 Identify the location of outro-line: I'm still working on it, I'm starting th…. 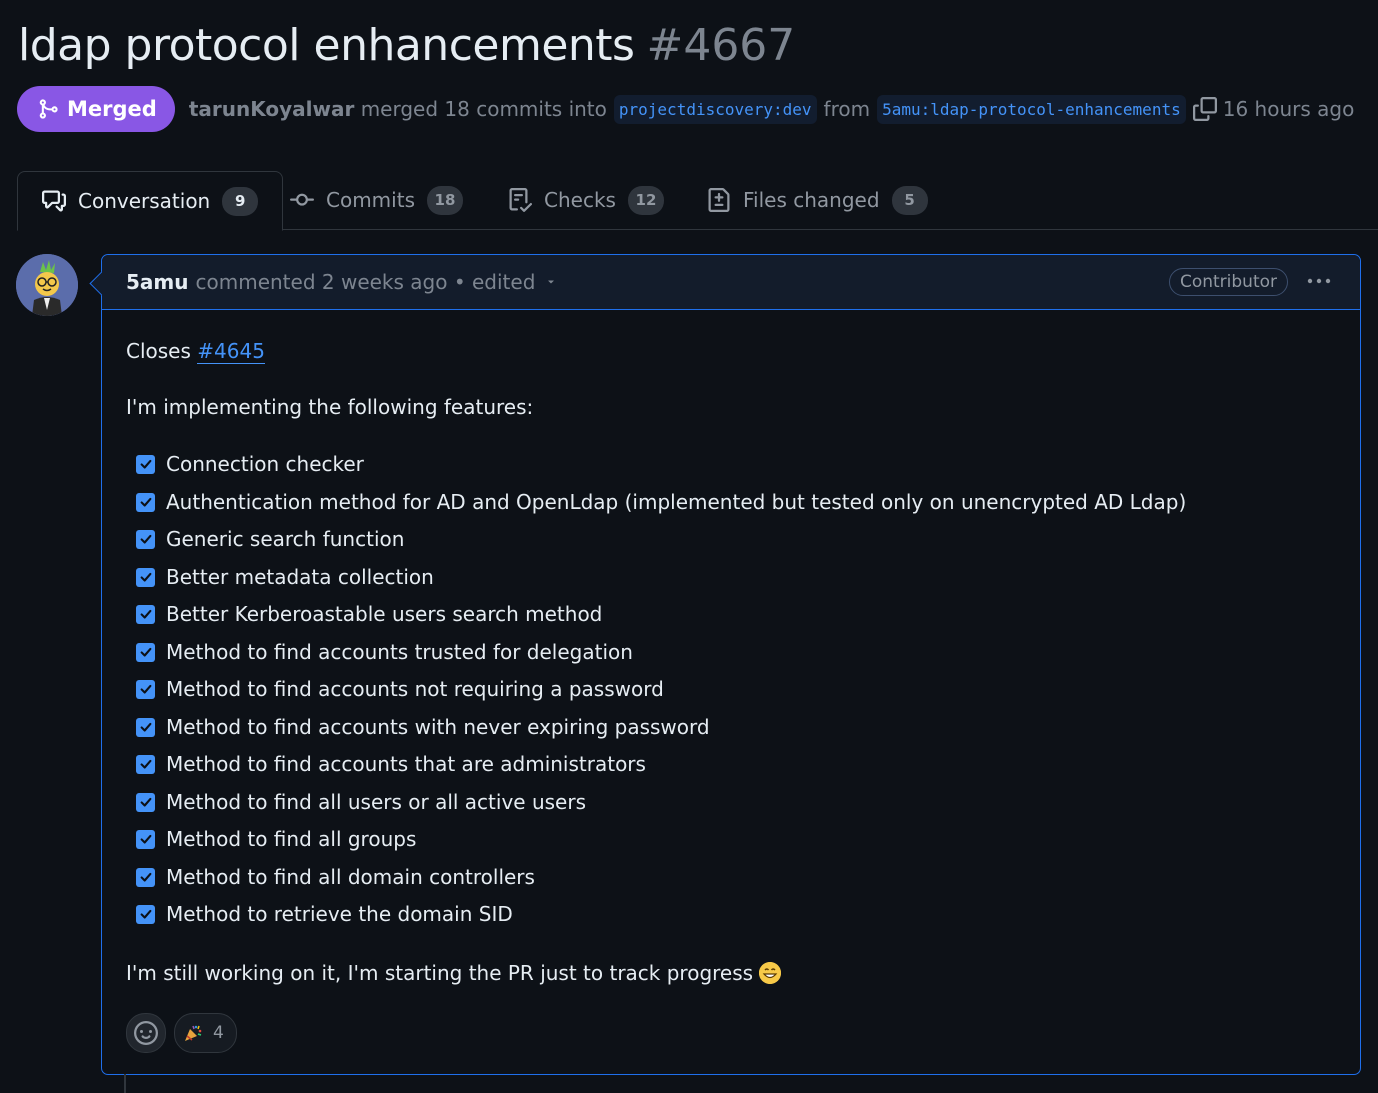
(454, 973).